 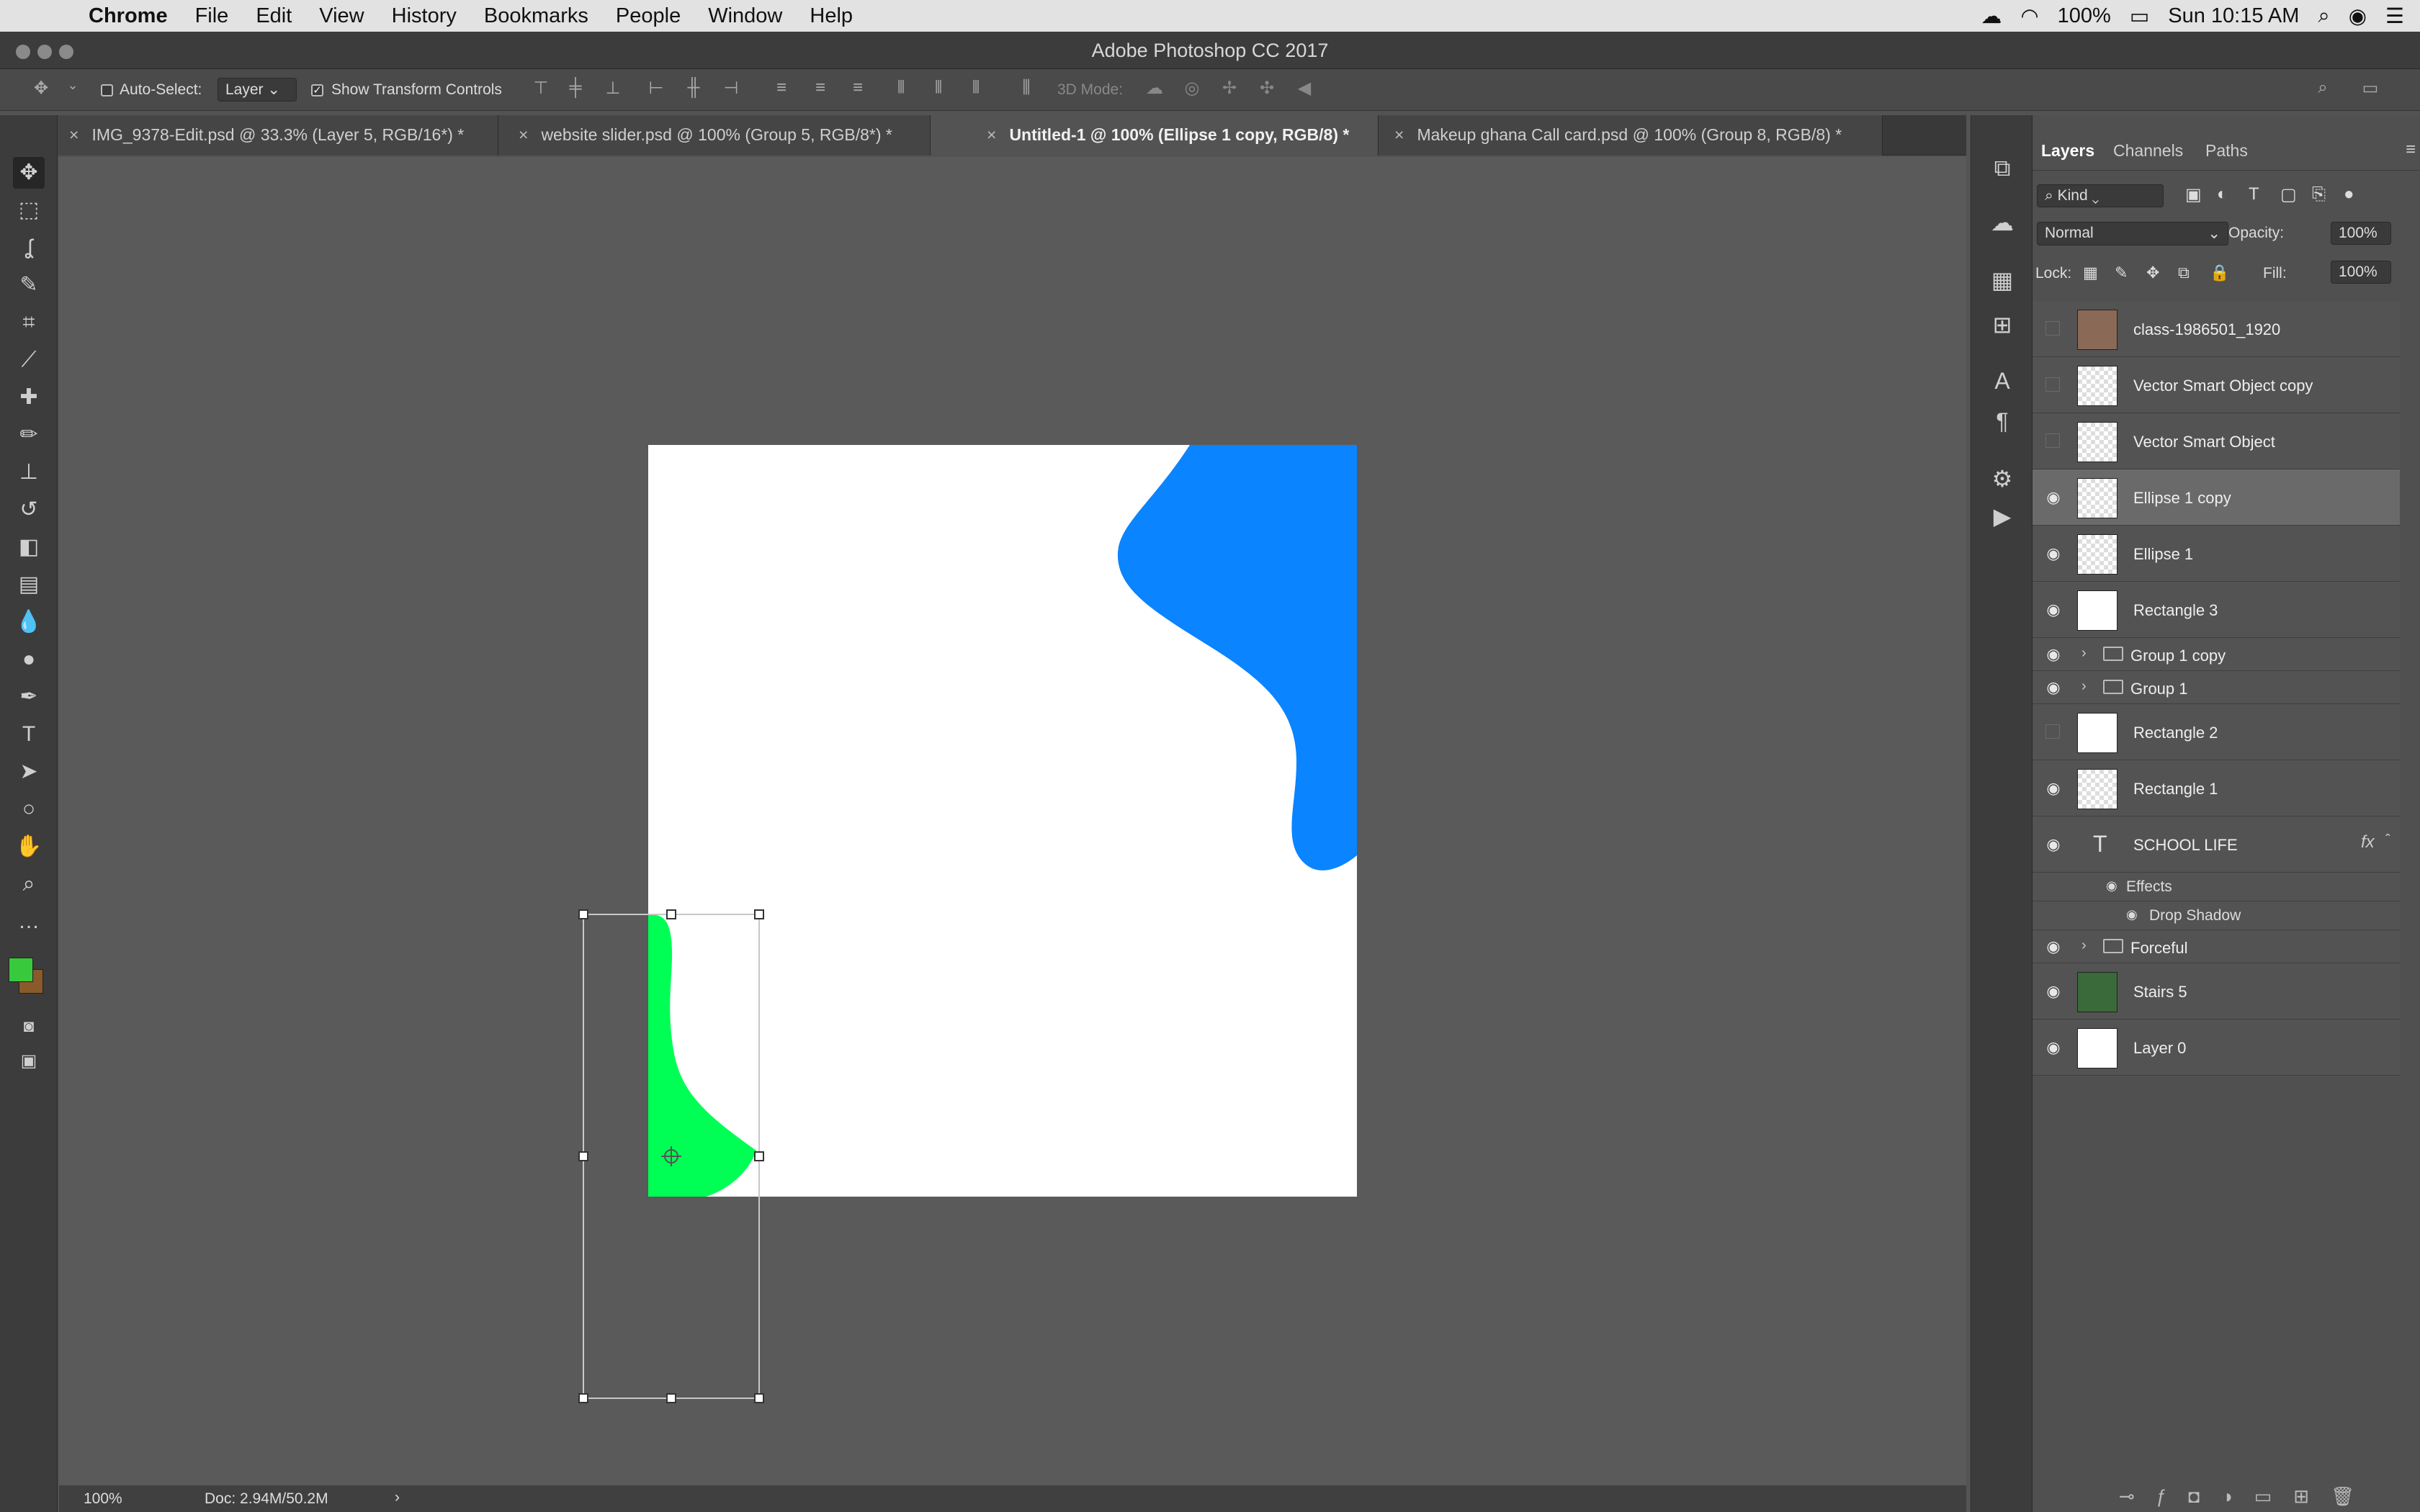 I want to click on new-group-icon: ▭, so click(x=2263, y=1496).